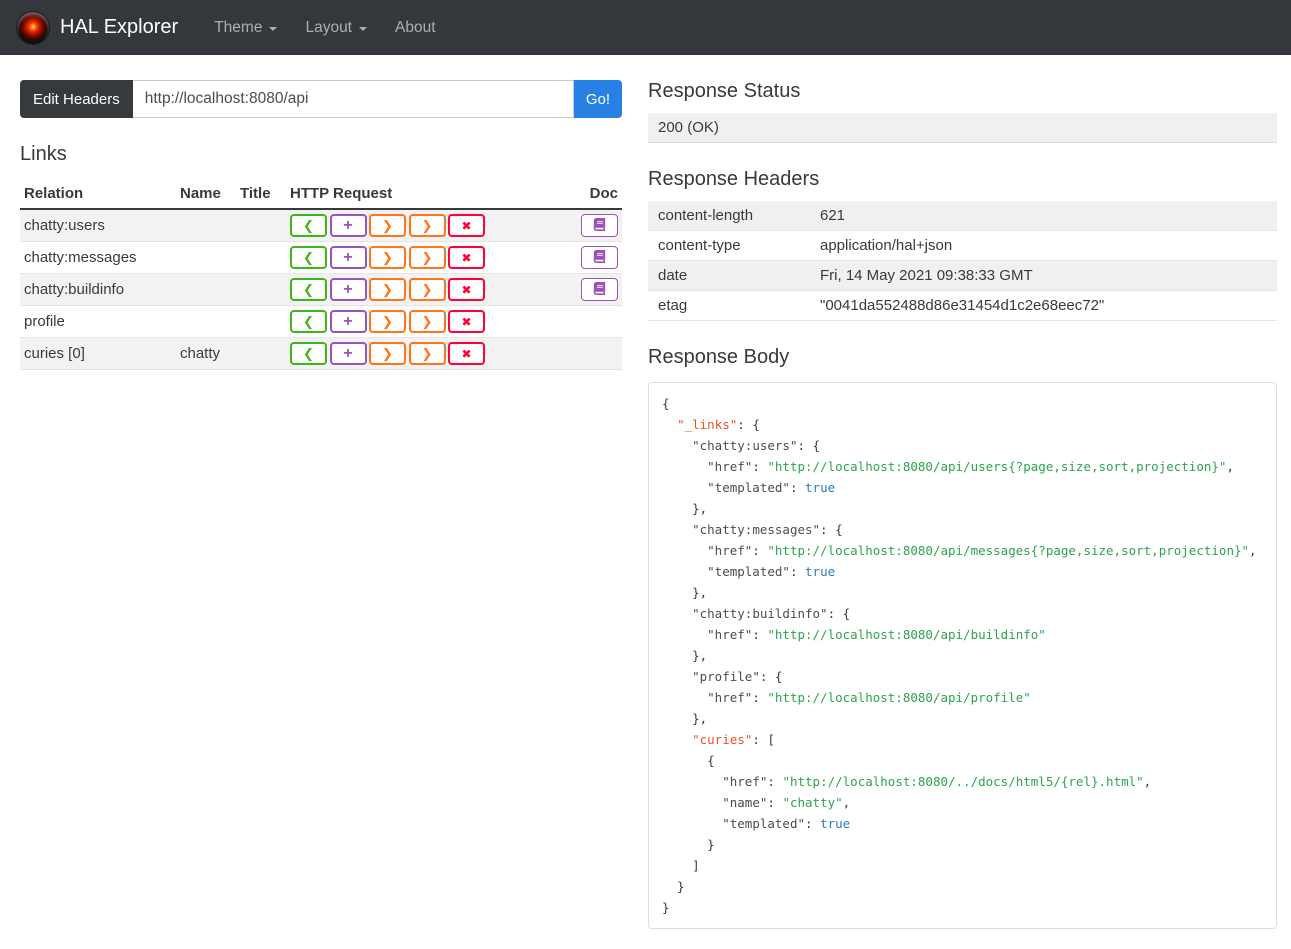  I want to click on header-row: etag "0041da552488d86e31454d1c2e68eec72", so click(962, 305).